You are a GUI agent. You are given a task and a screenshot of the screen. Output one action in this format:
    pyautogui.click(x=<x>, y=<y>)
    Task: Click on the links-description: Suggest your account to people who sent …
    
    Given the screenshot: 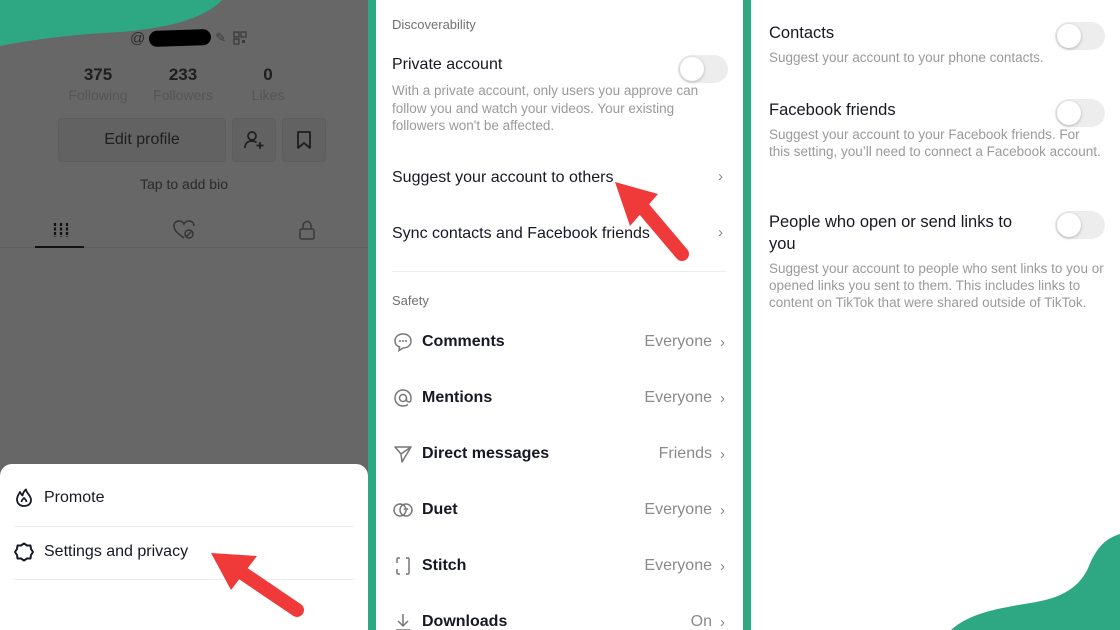 What is the action you would take?
    pyautogui.click(x=936, y=285)
    